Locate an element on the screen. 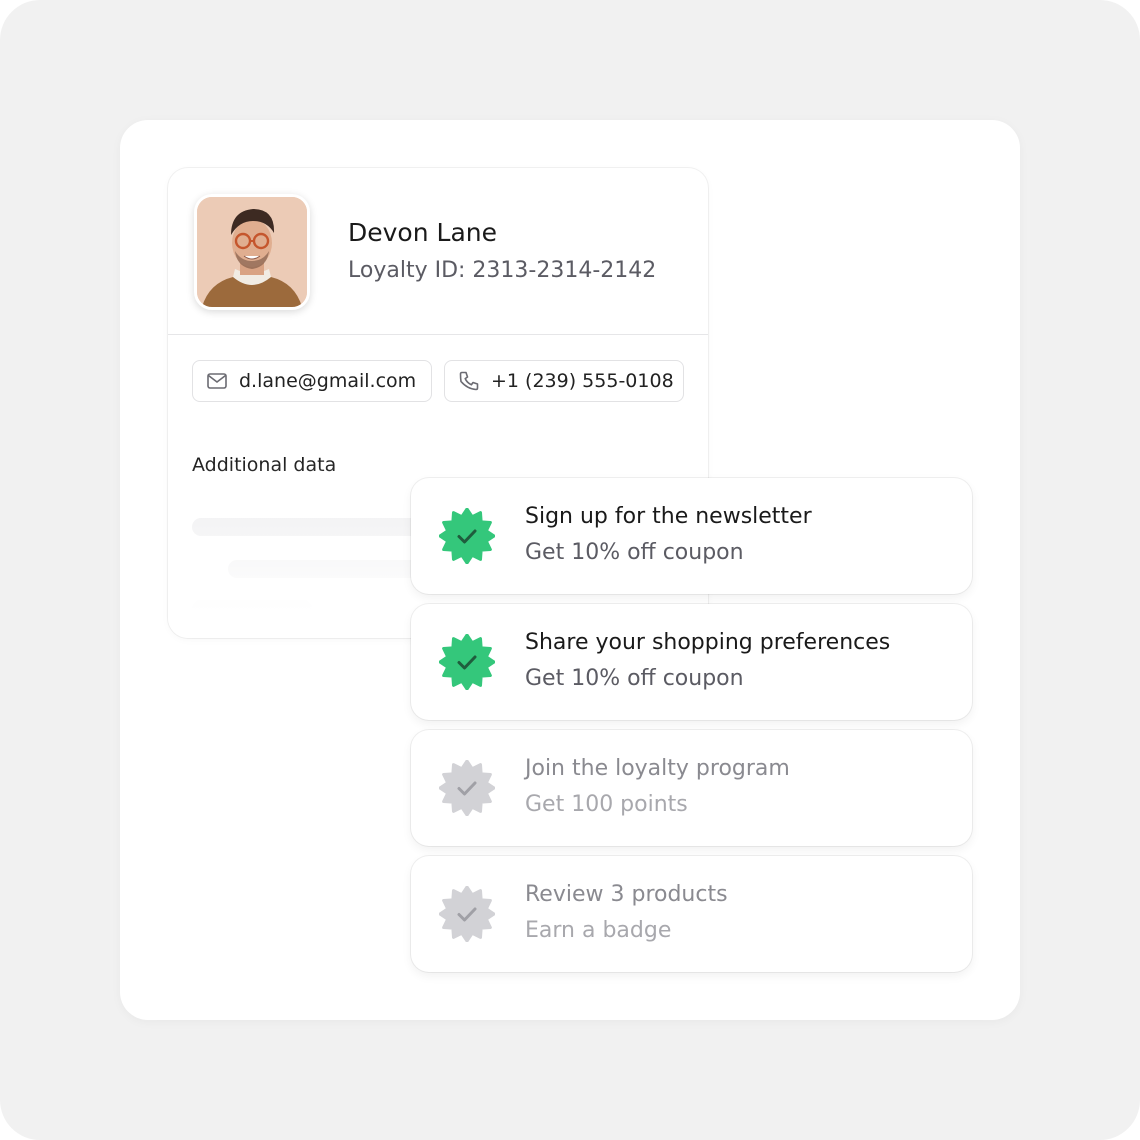  task-reward: Earn a badge is located at coordinates (598, 930).